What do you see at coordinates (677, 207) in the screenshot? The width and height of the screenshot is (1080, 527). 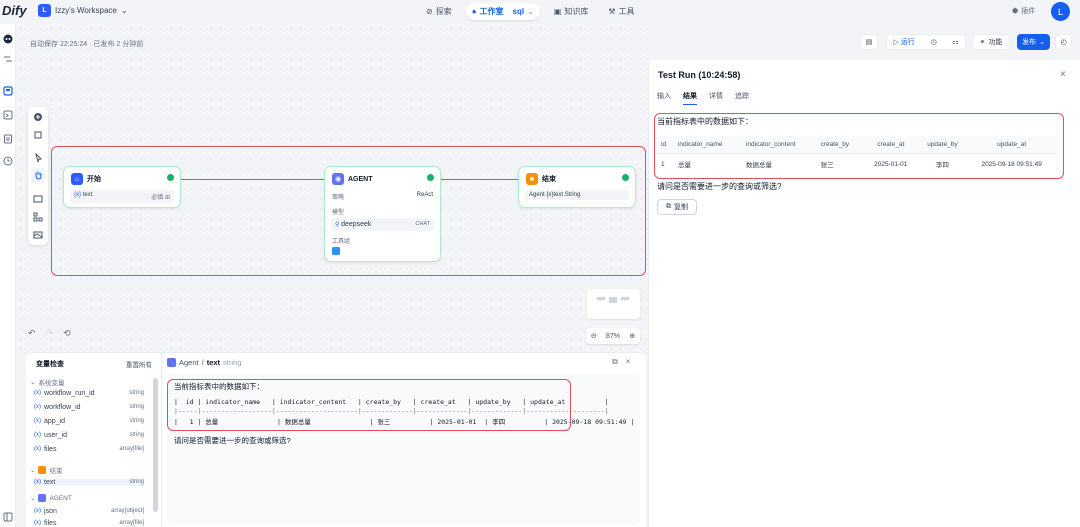 I see `copy-button: ⧉ 复制` at bounding box center [677, 207].